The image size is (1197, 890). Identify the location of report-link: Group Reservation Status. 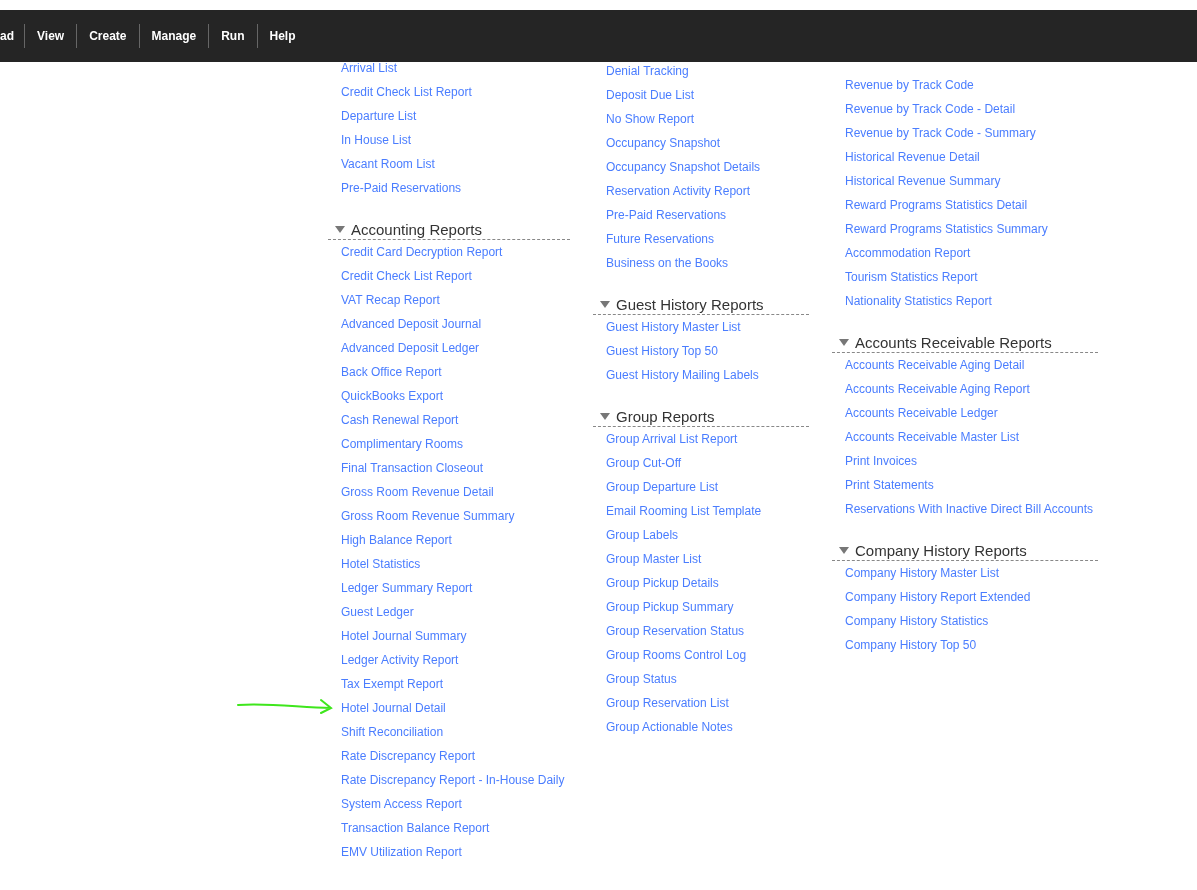
(675, 631).